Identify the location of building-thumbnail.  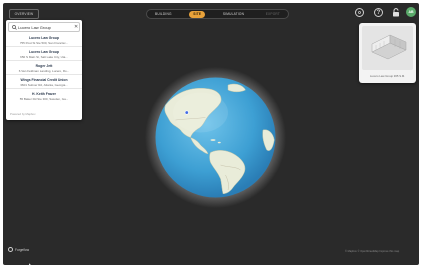
(387, 48).